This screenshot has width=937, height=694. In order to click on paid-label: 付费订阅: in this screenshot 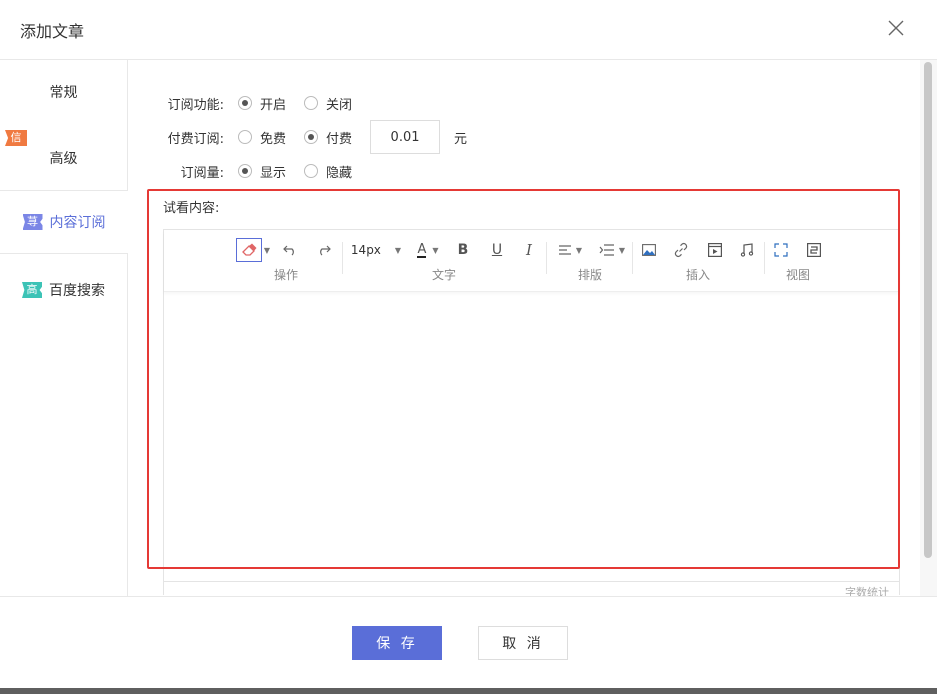, I will do `click(195, 139)`.